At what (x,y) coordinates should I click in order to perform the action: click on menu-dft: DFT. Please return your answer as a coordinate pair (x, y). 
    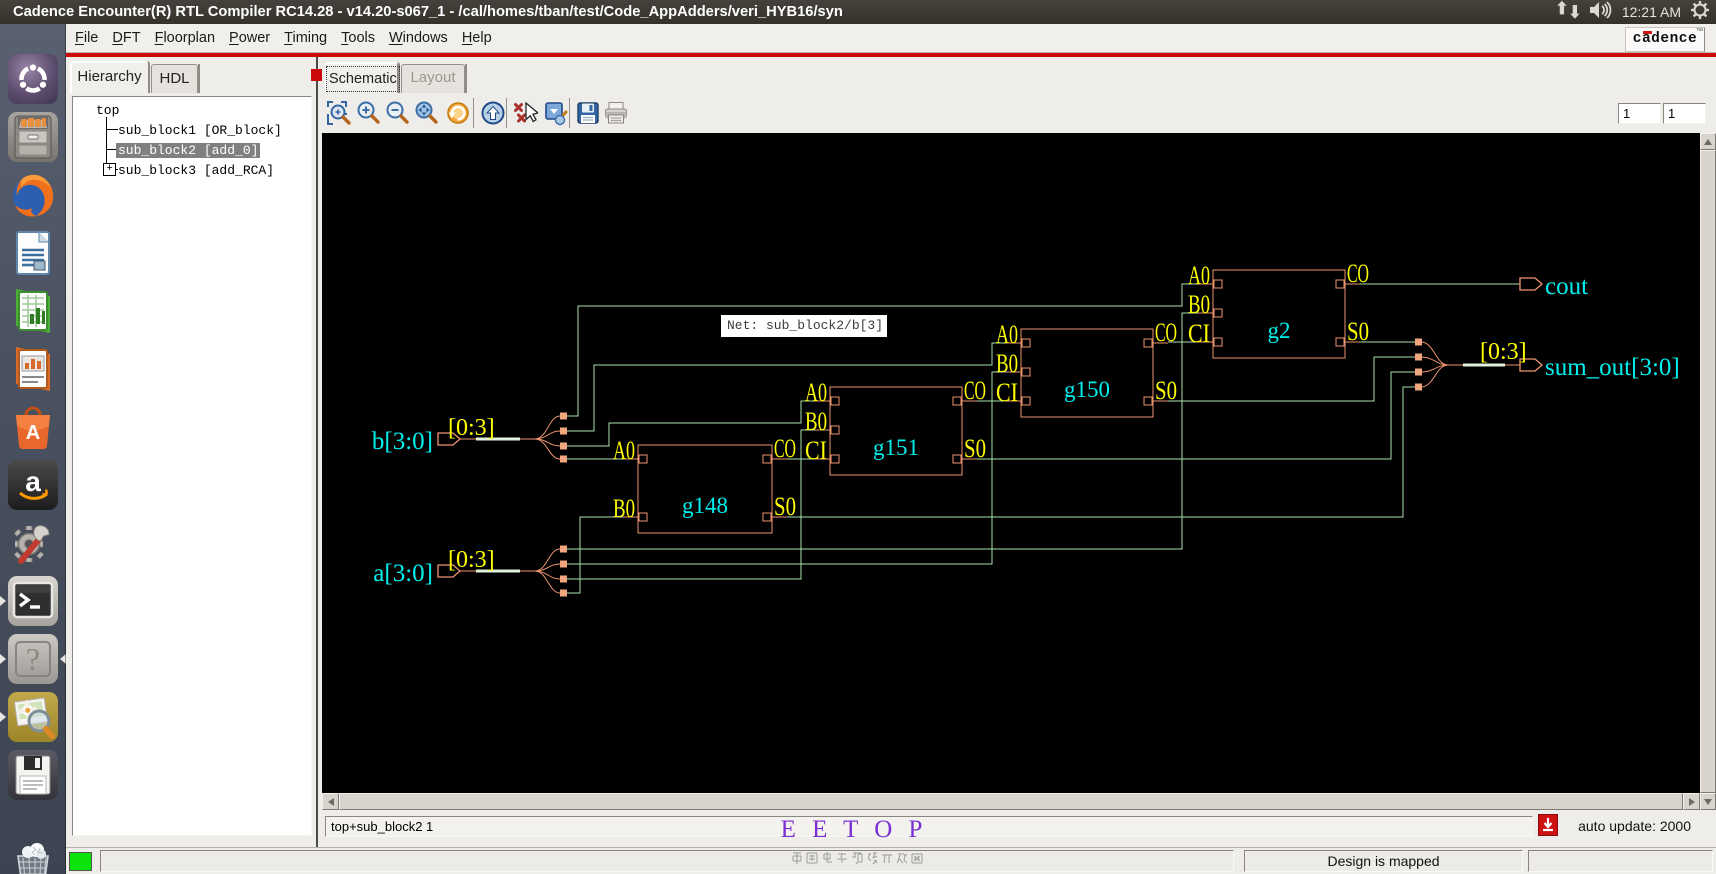
    Looking at the image, I should click on (126, 38).